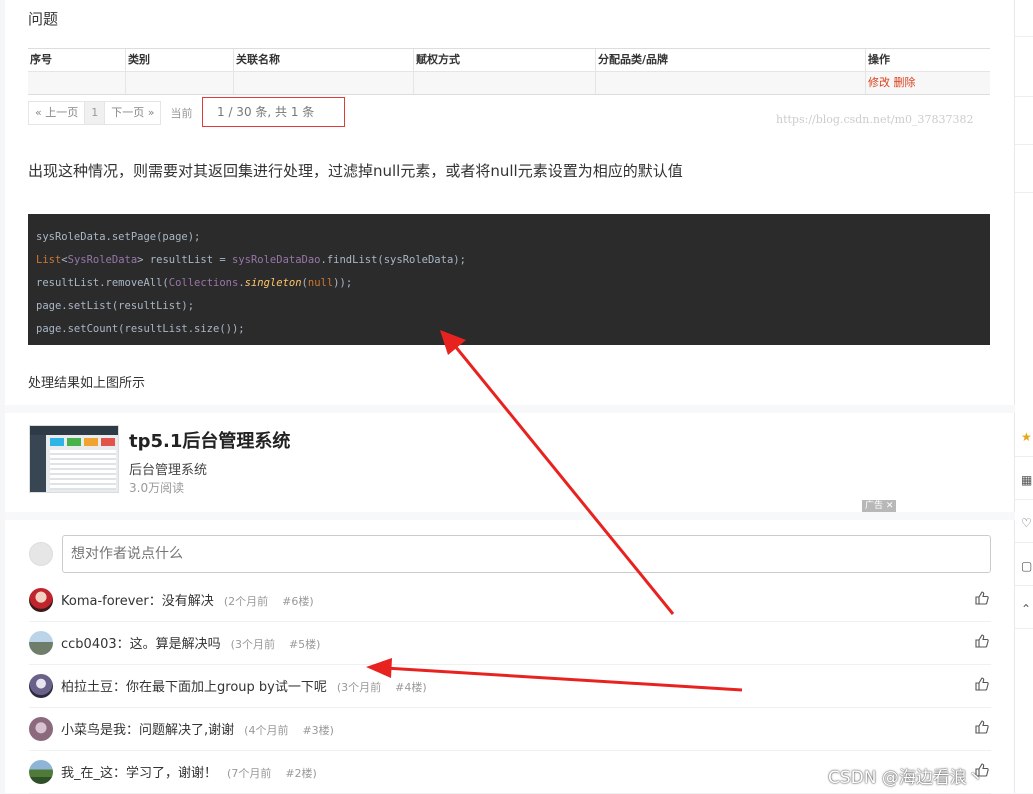 The image size is (1033, 794). I want to click on scroll-top-icon: ⌃, so click(1024, 610).